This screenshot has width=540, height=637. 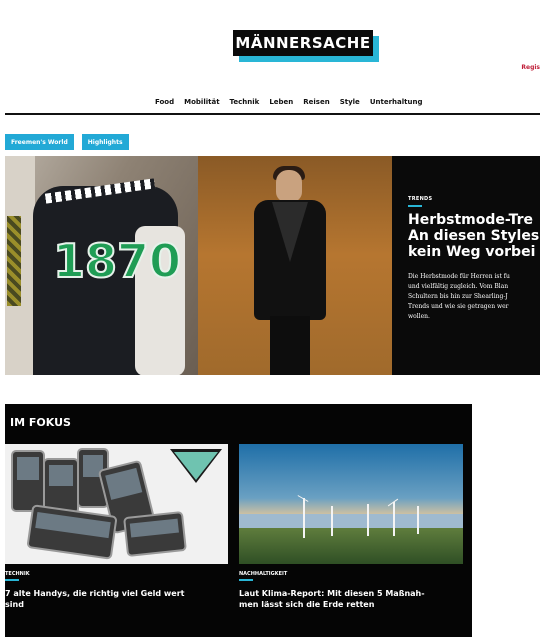 What do you see at coordinates (351, 504) in the screenshot?
I see `card-image-windpark` at bounding box center [351, 504].